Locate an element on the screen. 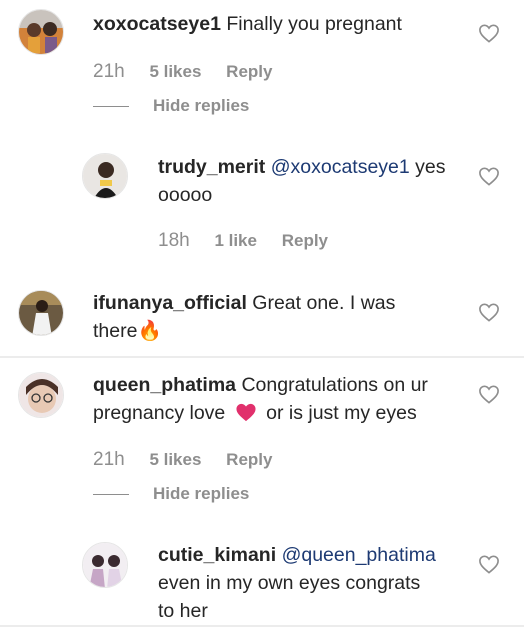 The image size is (524, 627). mention-link: @xoxocatseye1 is located at coordinates (340, 167).